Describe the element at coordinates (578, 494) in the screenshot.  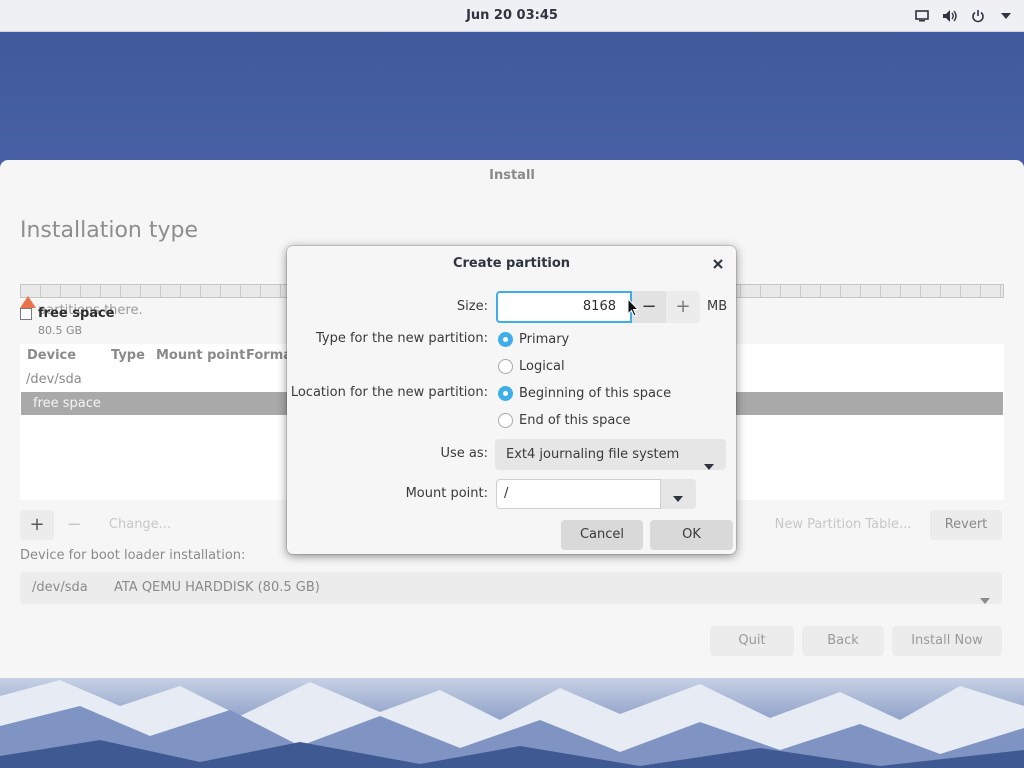
I see `mount-point-input: /` at that location.